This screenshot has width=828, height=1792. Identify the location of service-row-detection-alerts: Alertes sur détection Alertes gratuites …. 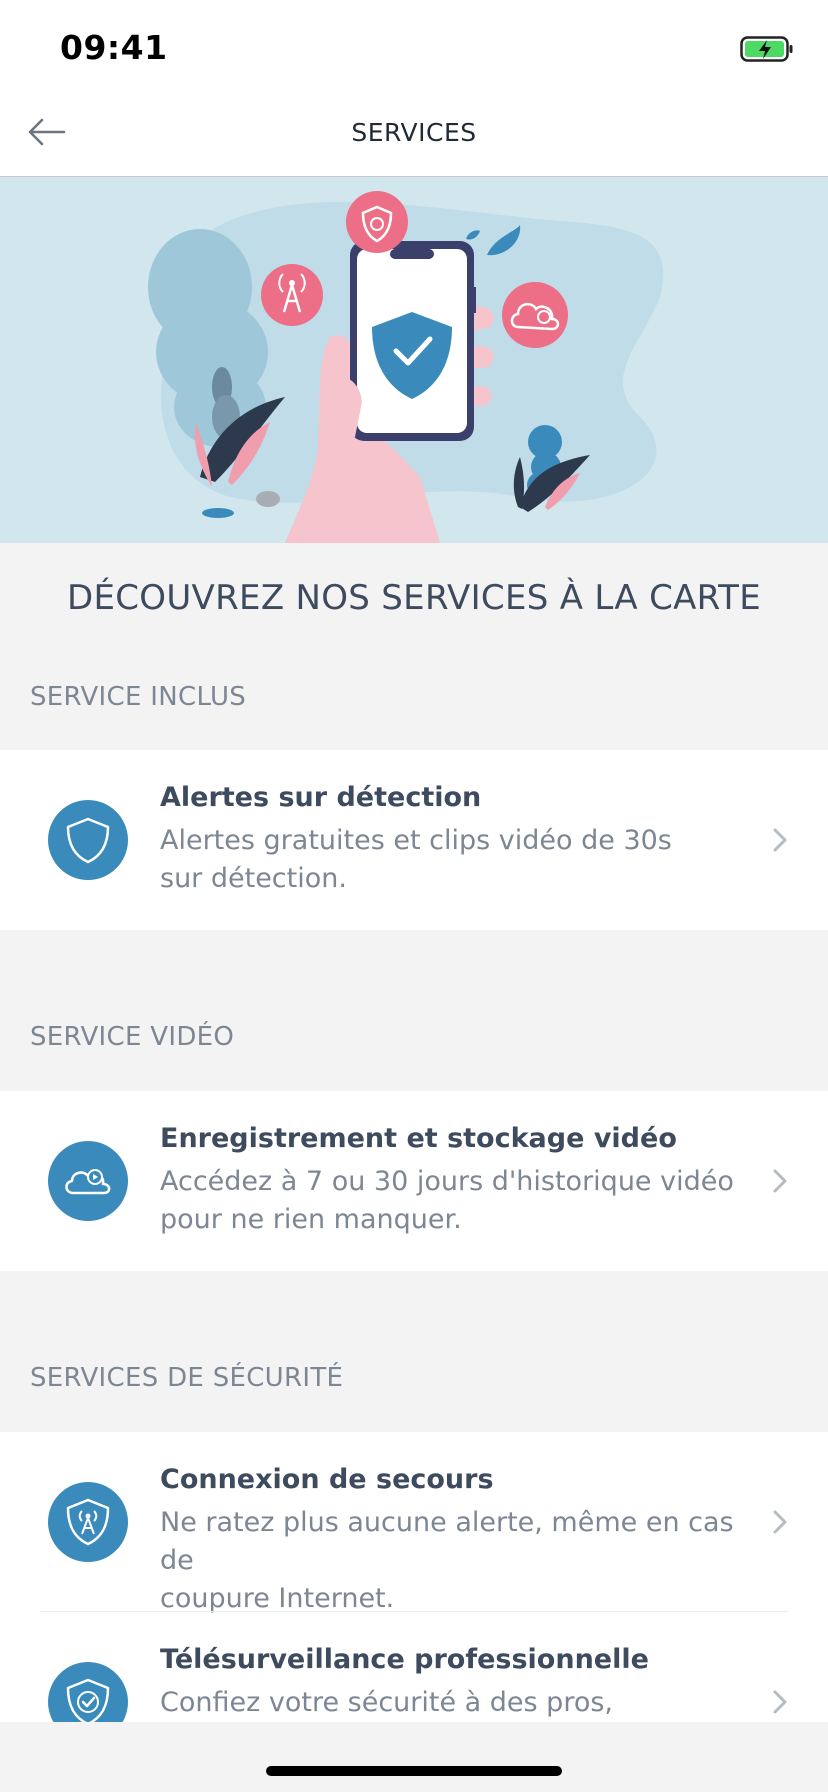
(414, 840).